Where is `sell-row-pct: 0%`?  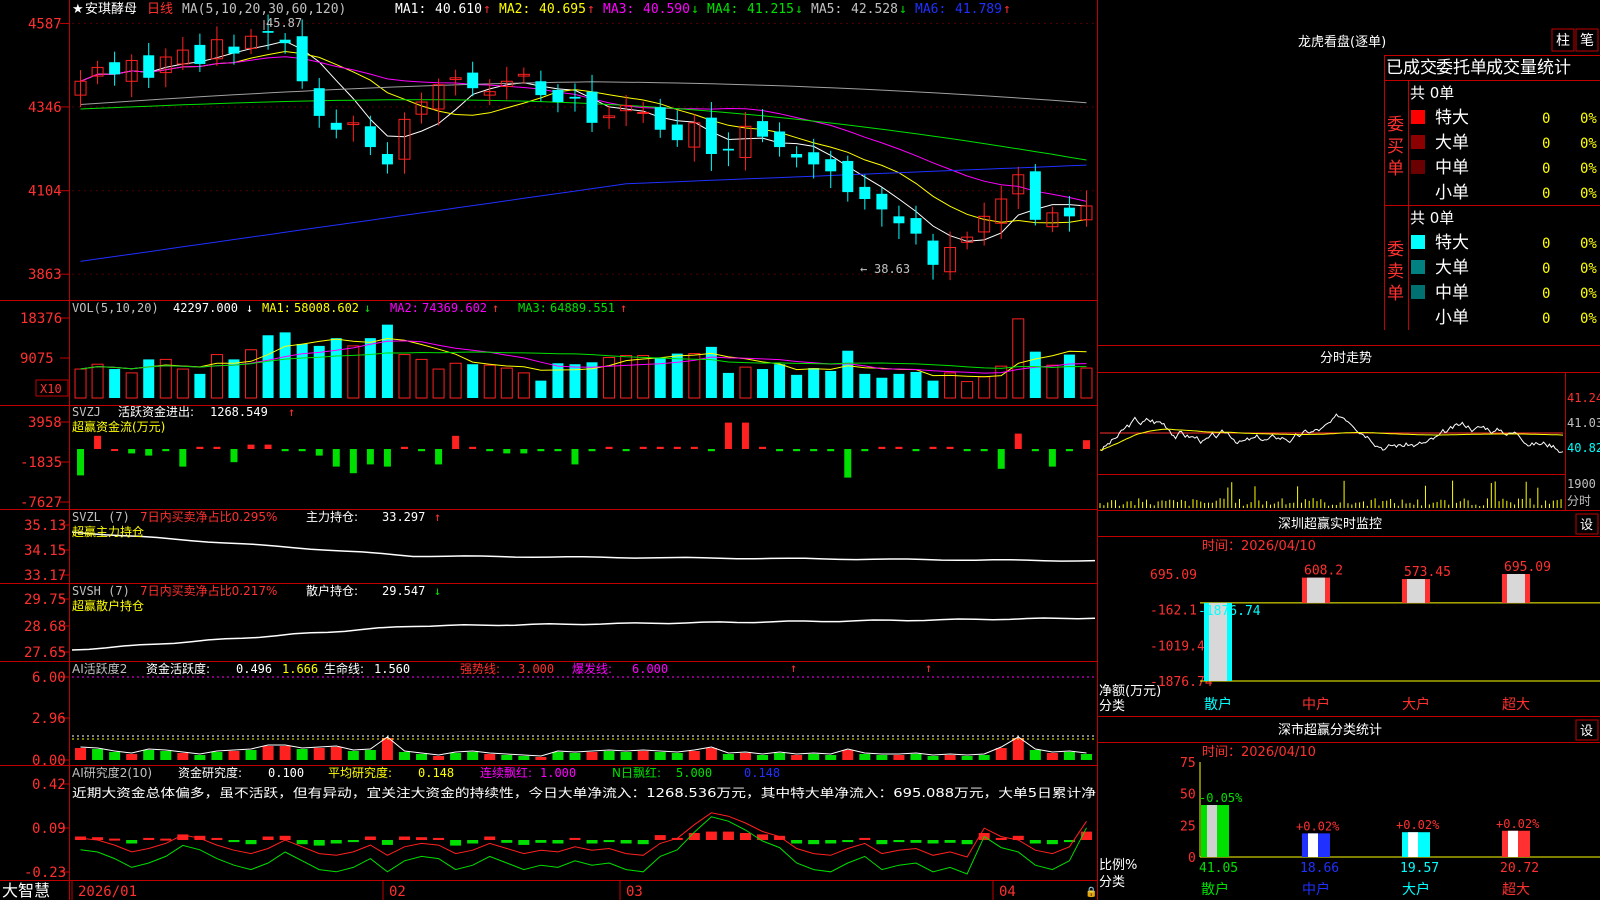
sell-row-pct: 0% is located at coordinates (1588, 319).